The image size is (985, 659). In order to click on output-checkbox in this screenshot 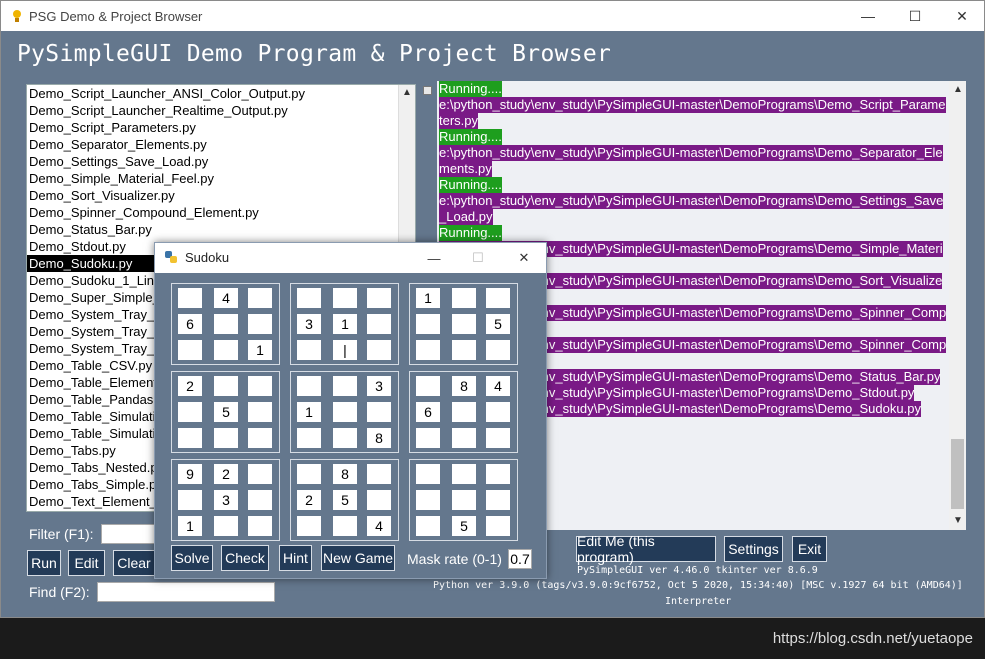, I will do `click(427, 90)`.